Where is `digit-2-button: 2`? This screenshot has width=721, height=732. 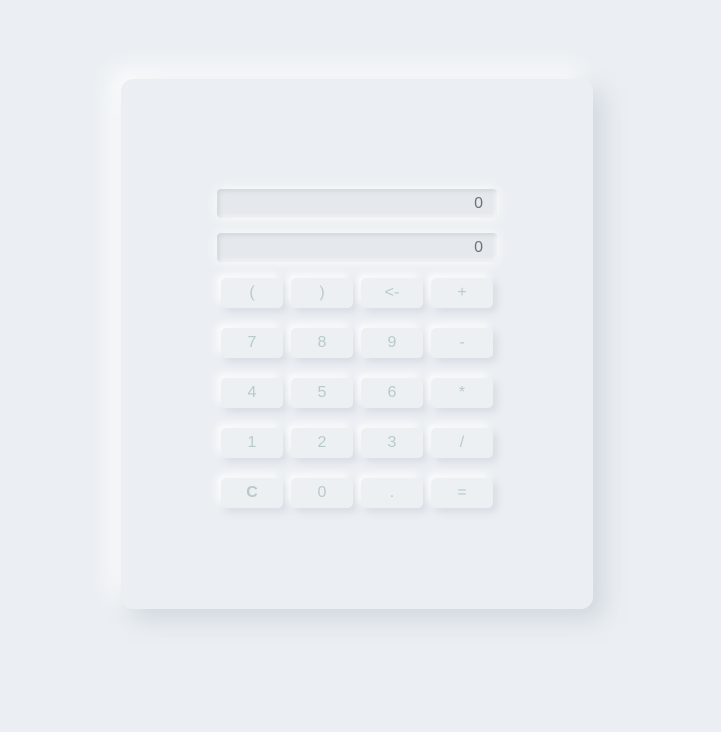
digit-2-button: 2 is located at coordinates (322, 443).